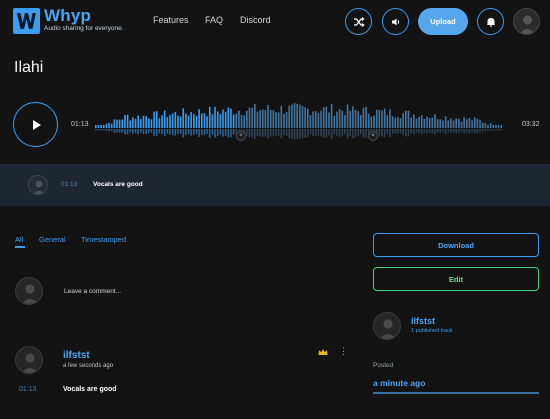  Describe the element at coordinates (26, 21) in the screenshot. I see `whyp-logo-icon` at that location.